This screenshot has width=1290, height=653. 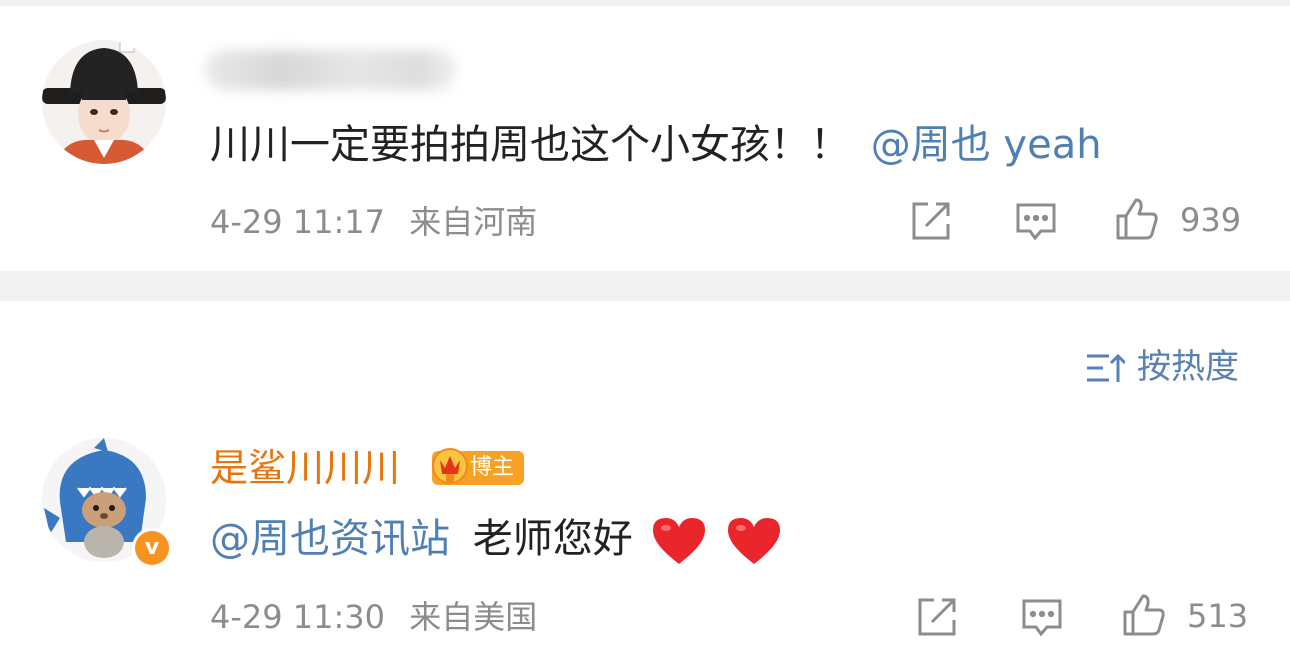 What do you see at coordinates (298, 617) in the screenshot?
I see `comment-date: 4-29 11:30` at bounding box center [298, 617].